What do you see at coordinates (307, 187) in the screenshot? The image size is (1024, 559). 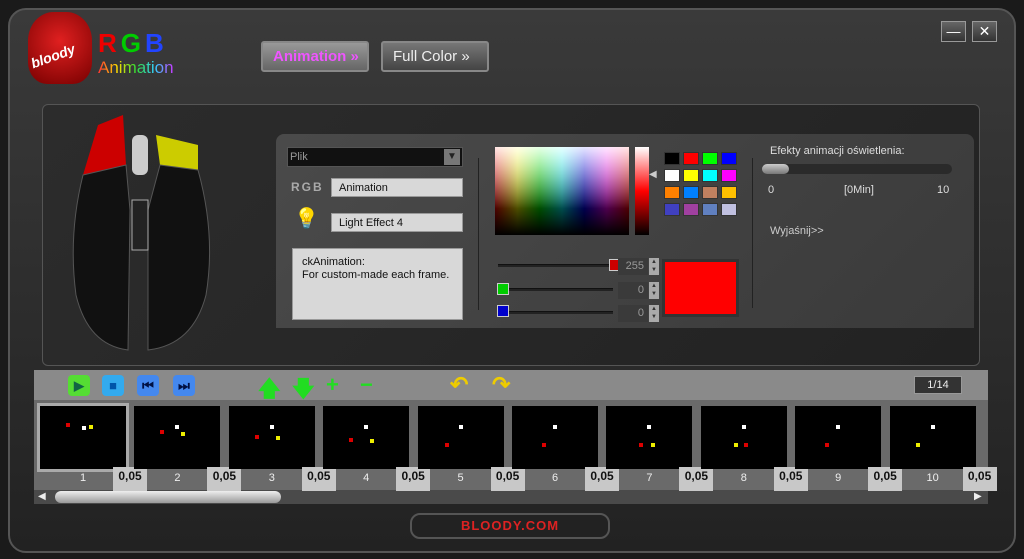 I see `rgb-label: RGB` at bounding box center [307, 187].